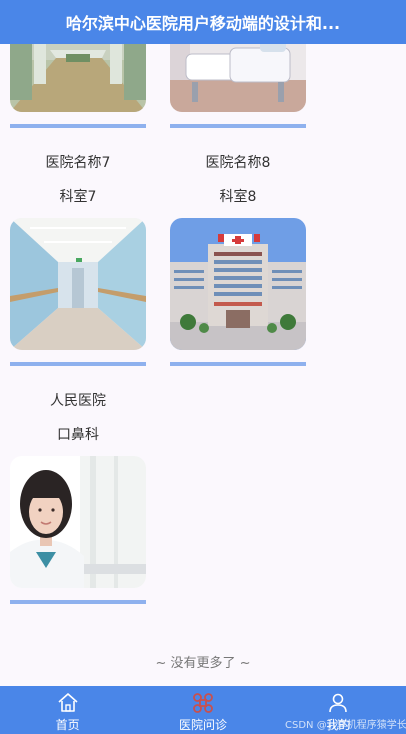  What do you see at coordinates (78, 163) in the screenshot?
I see `hospital-name: 医院名称7` at bounding box center [78, 163].